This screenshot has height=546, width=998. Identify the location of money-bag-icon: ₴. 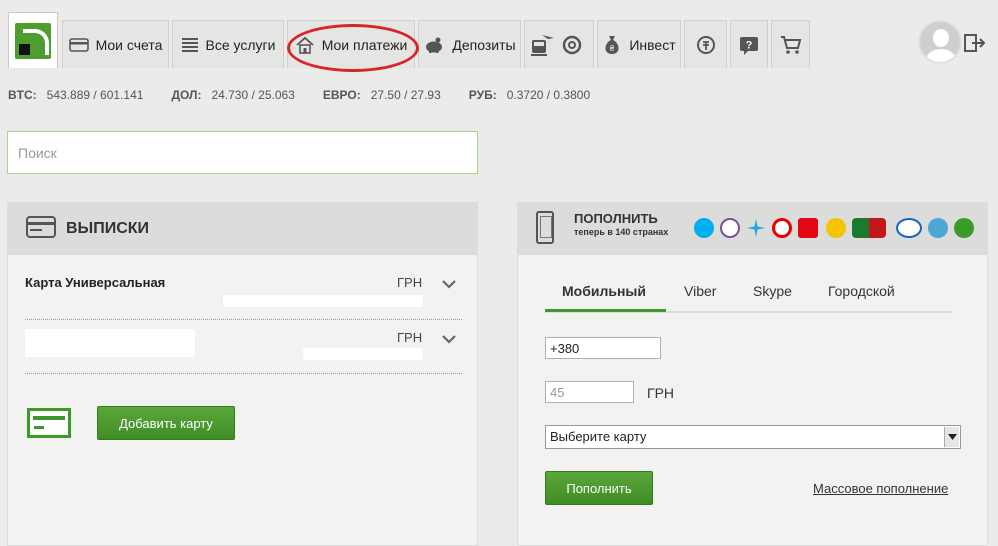
(612, 45).